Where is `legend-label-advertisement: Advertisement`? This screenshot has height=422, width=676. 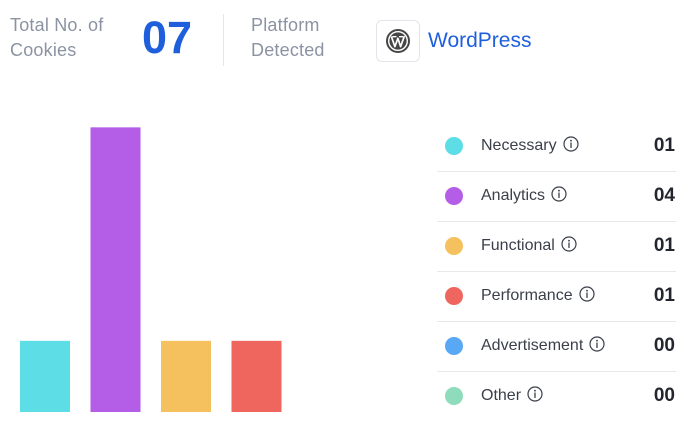
legend-label-advertisement: Advertisement is located at coordinates (543, 347).